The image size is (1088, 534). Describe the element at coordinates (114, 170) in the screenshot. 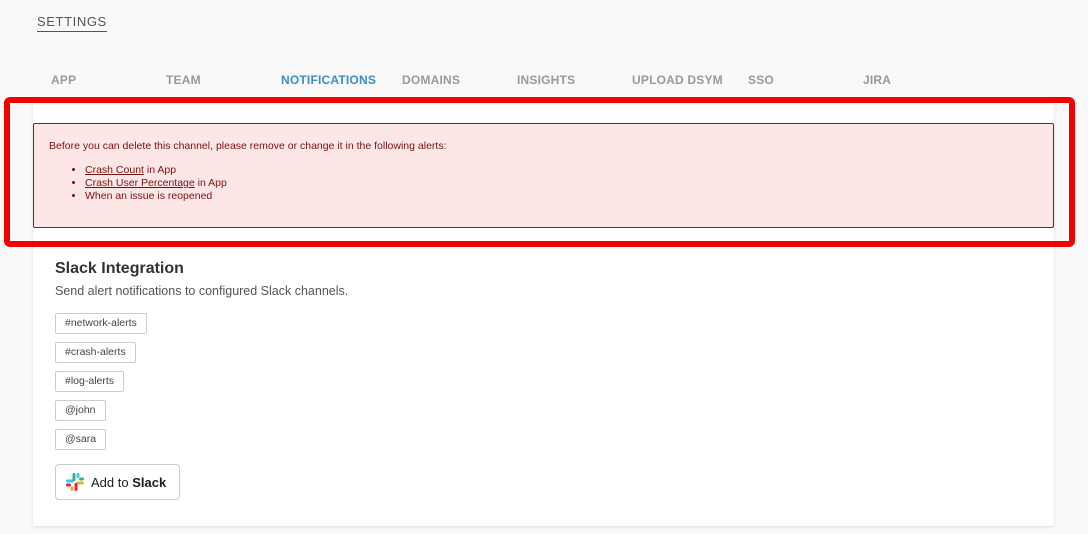

I see `crash-count-link: Crash Count` at that location.